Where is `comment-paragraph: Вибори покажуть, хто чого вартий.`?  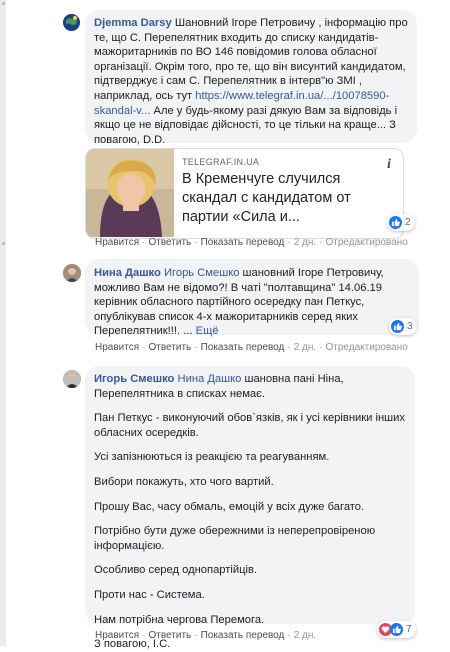 comment-paragraph: Вибори покажуть, хто чого вартий. is located at coordinates (184, 481).